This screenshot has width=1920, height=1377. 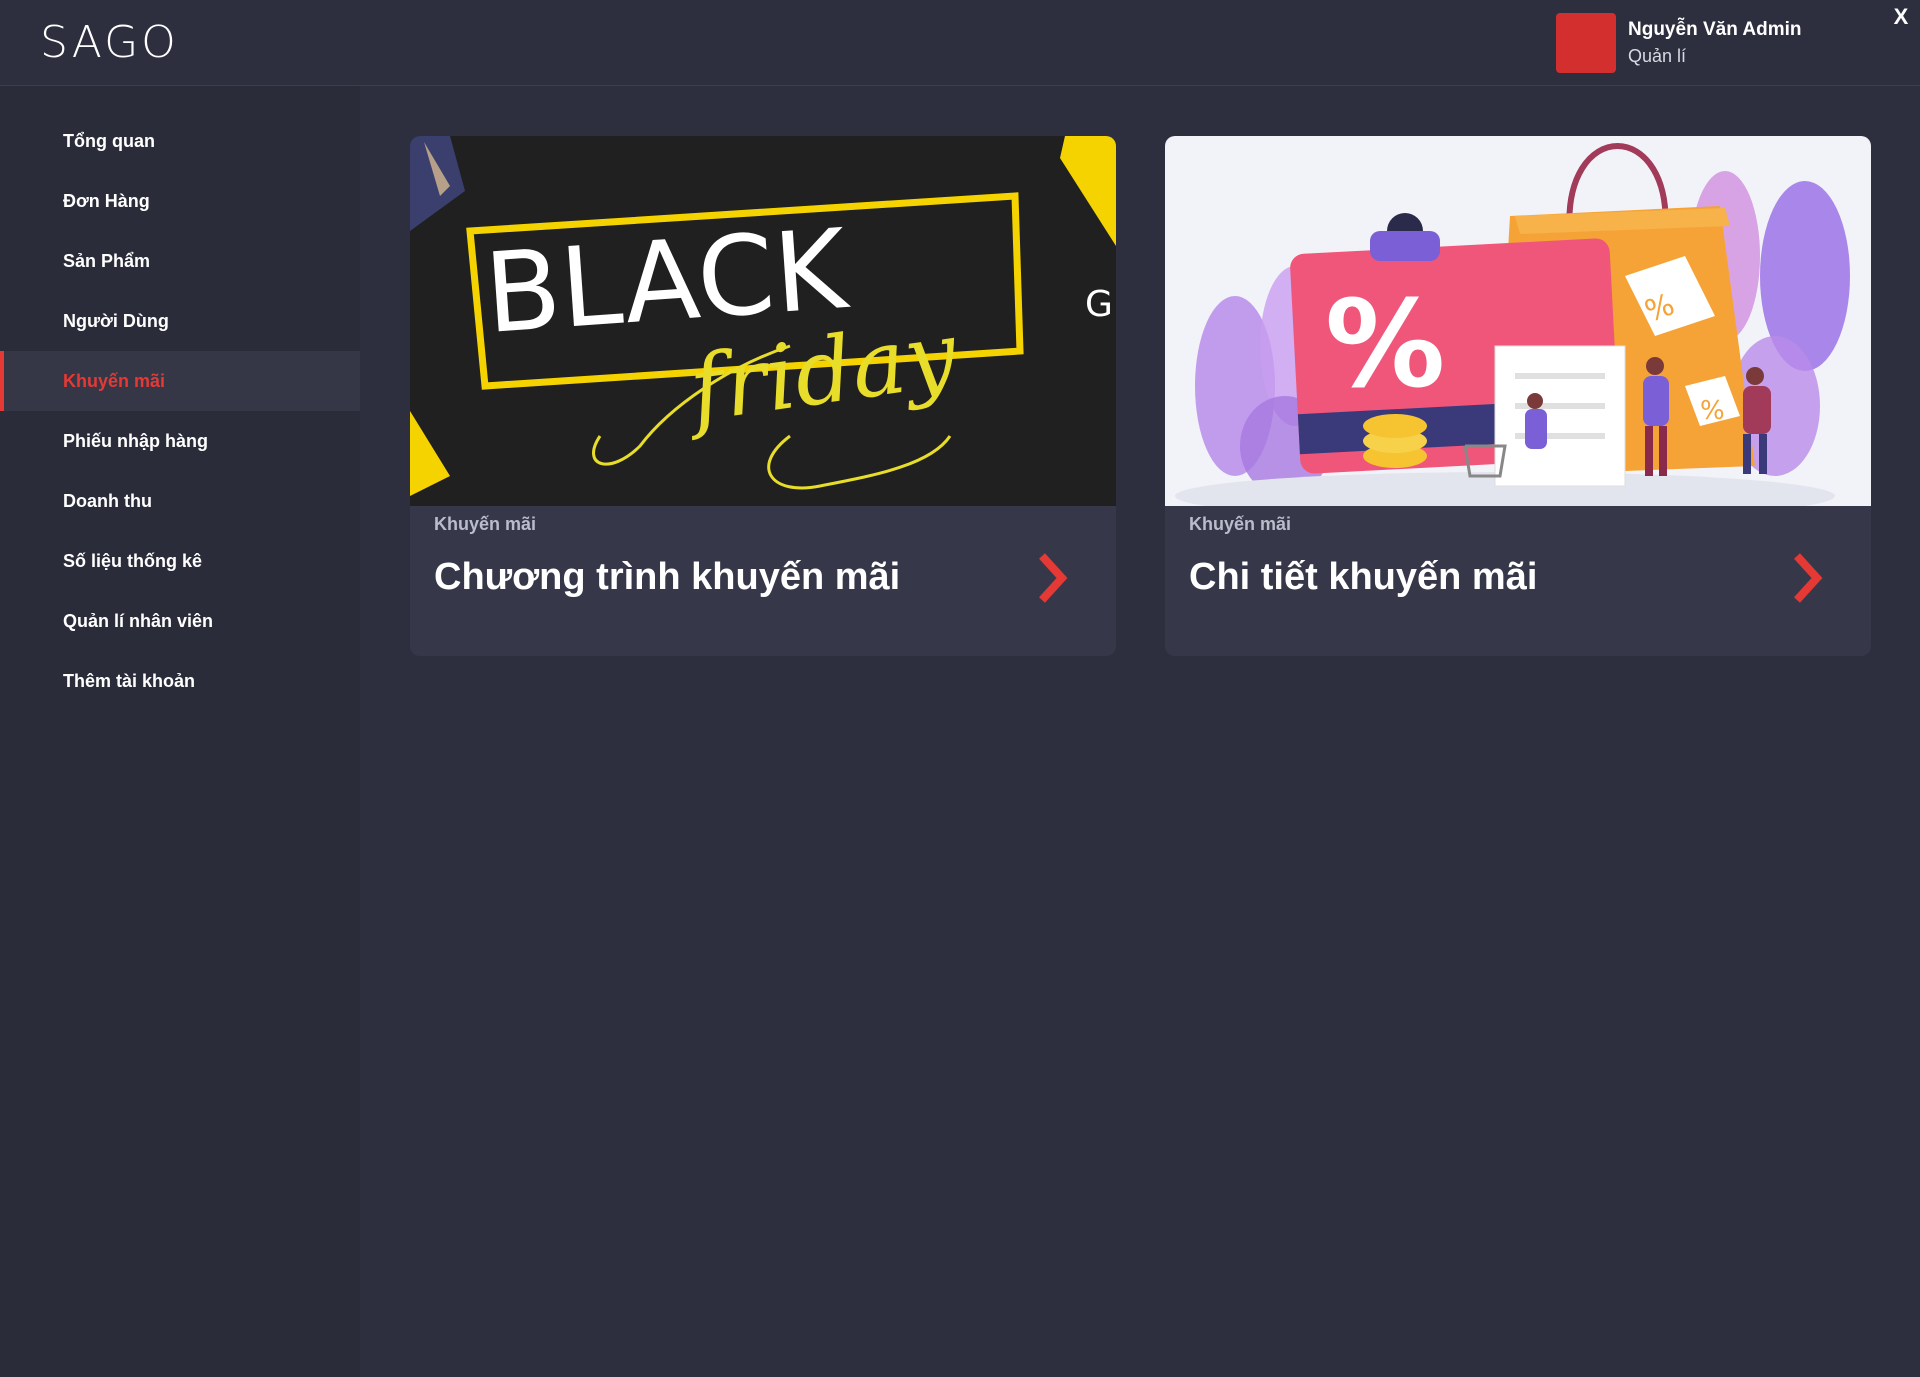 What do you see at coordinates (960, 43) in the screenshot?
I see `top-bar: SAGO Nguyễn Văn Admin Quản lí X` at bounding box center [960, 43].